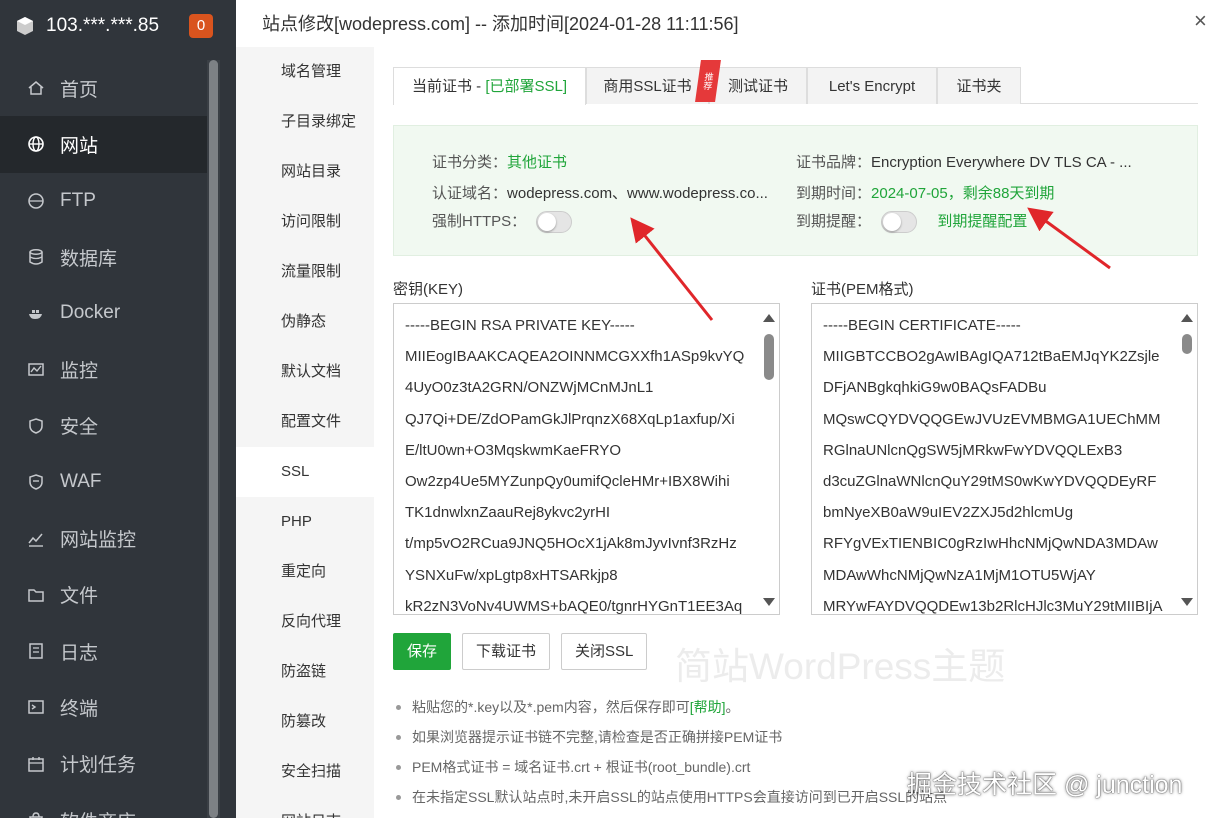 The height and width of the screenshot is (818, 1215). I want to click on cert-expiry-value: 2024-07-05，剩余88天到期, so click(963, 193).